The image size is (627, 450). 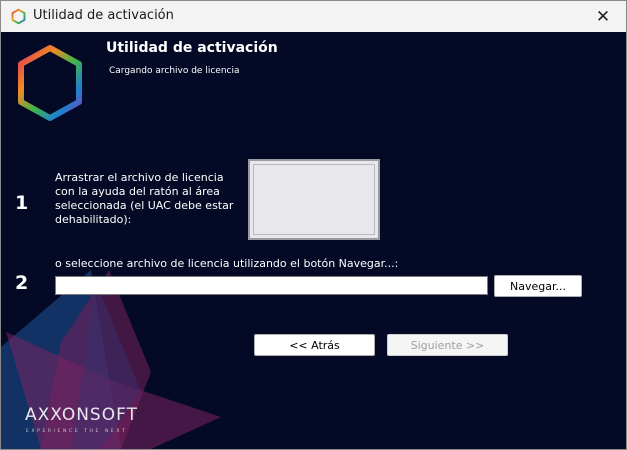 I want to click on background-decoration, so click(x=111, y=359).